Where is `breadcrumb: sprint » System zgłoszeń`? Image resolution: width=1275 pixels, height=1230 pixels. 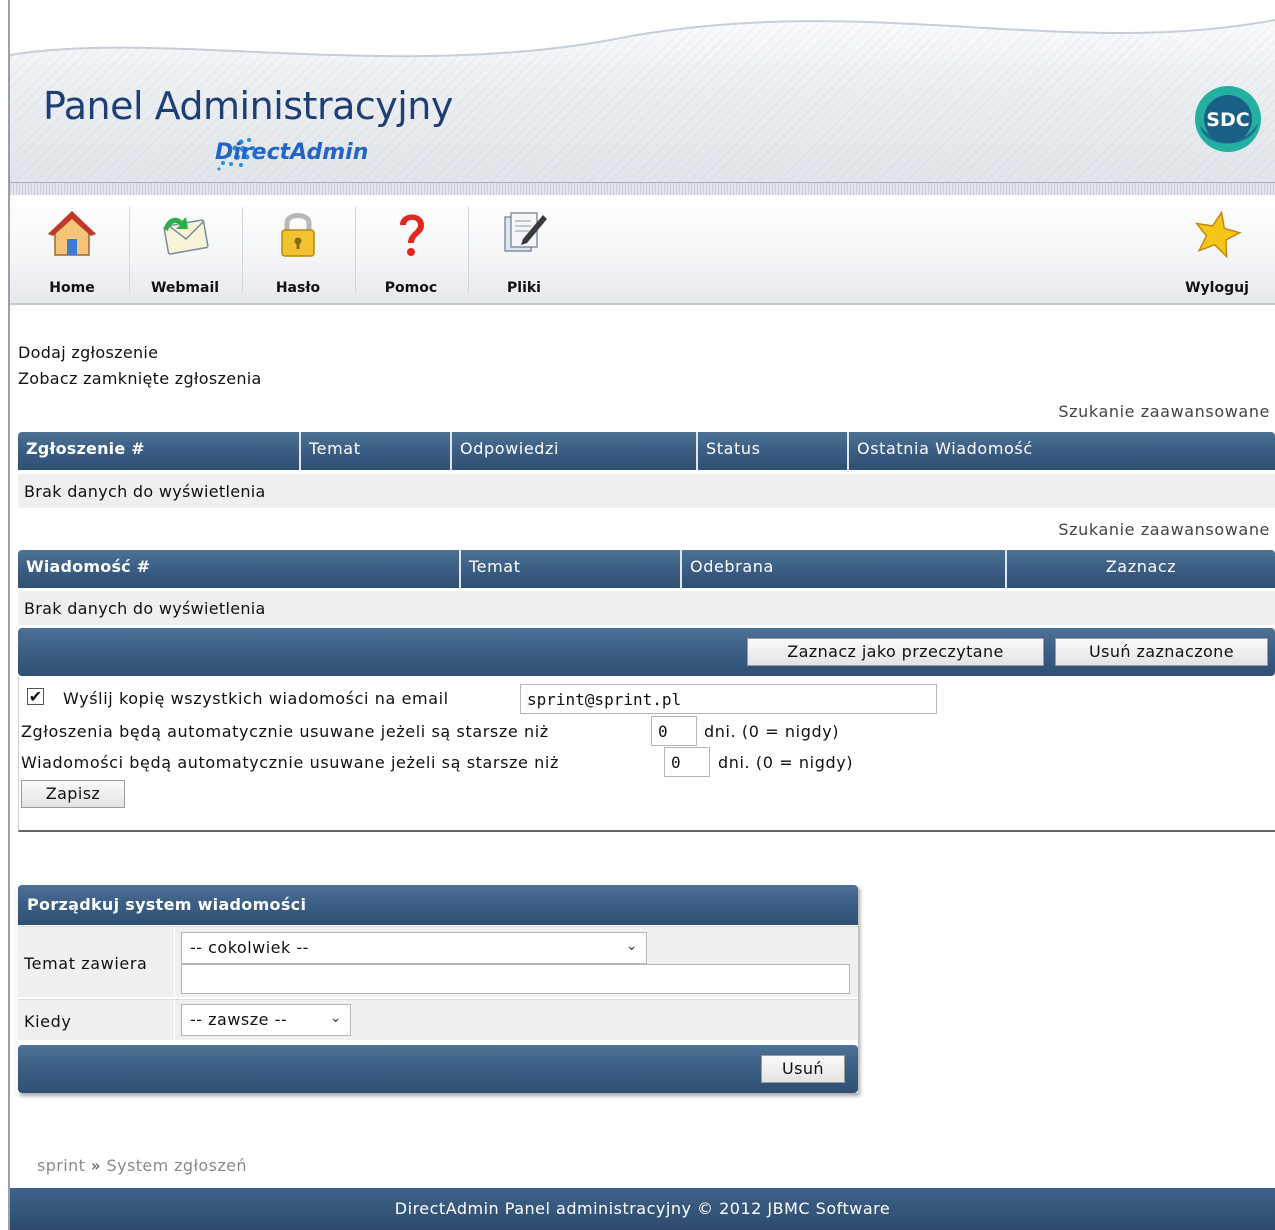 breadcrumb: sprint » System zgłoszeń is located at coordinates (142, 1165).